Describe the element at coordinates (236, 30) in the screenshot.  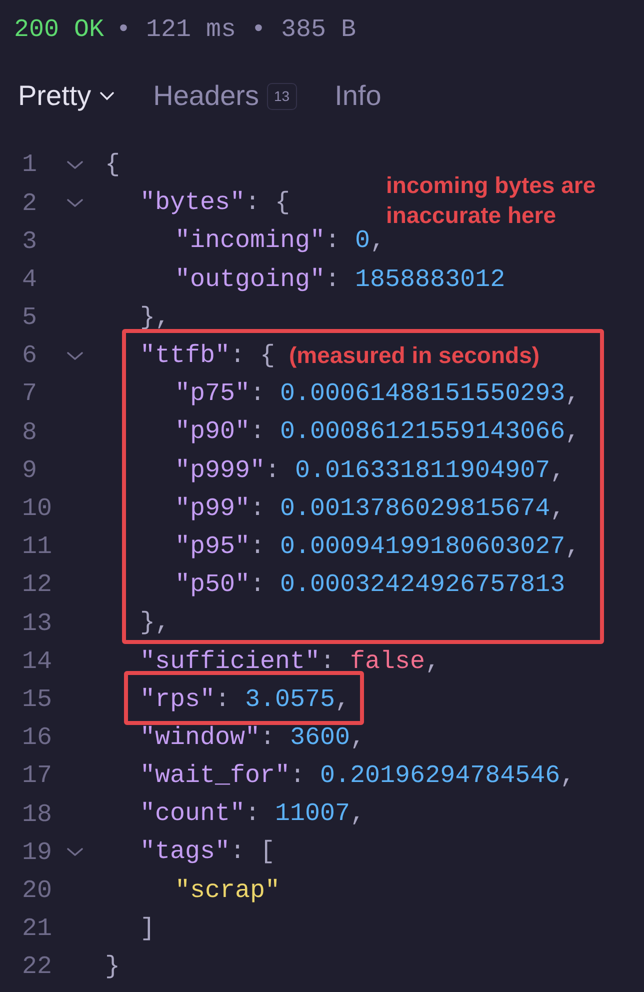
I see `response-details: • 121 ms • 385 B` at that location.